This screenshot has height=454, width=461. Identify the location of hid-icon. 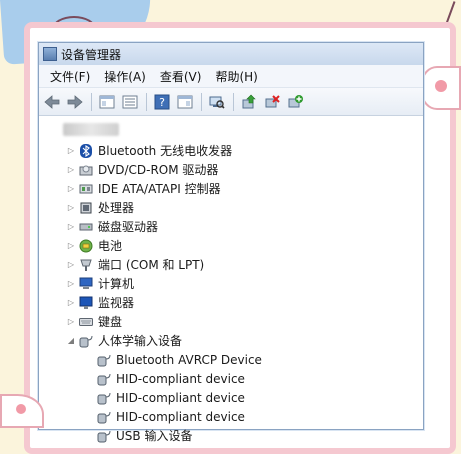
(86, 341).